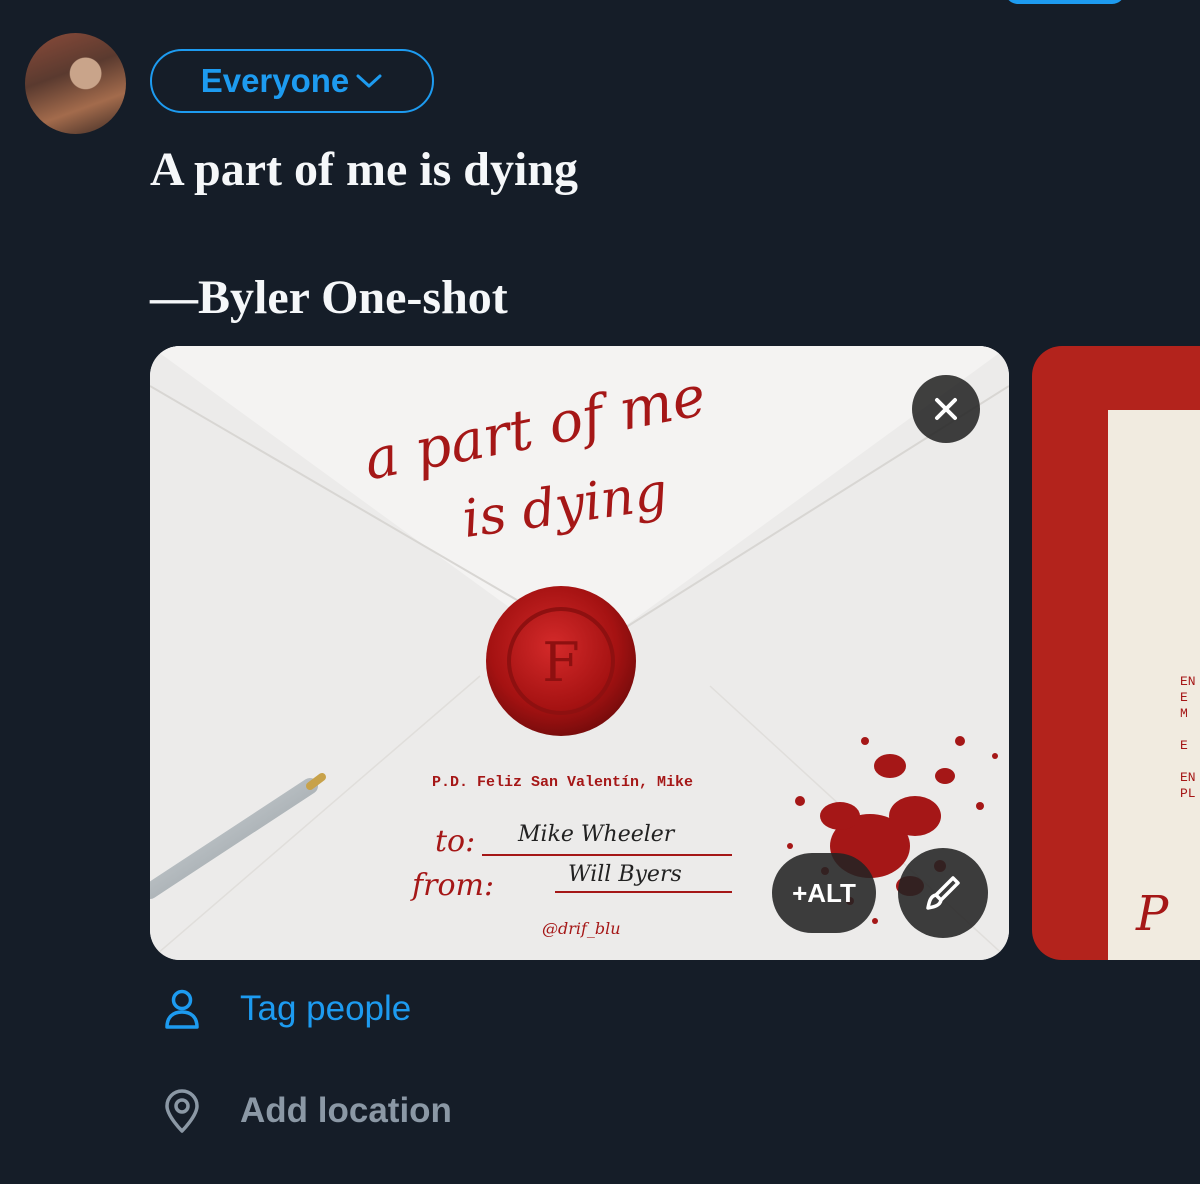 Image resolution: width=1200 pixels, height=1184 pixels. I want to click on letter-line: PL, so click(1188, 793).